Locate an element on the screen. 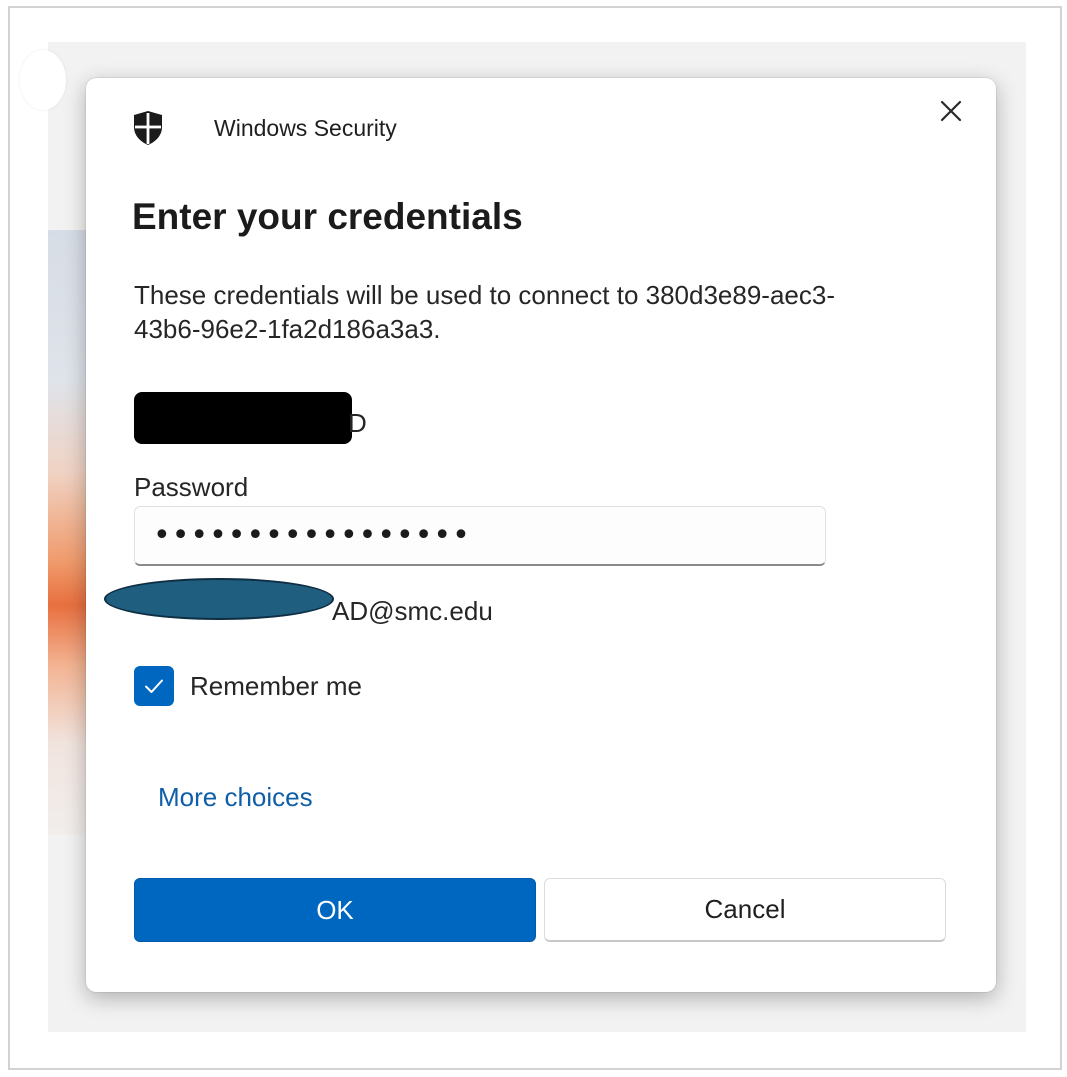 This screenshot has height=1077, width=1067. username-text: D is located at coordinates (357, 423).